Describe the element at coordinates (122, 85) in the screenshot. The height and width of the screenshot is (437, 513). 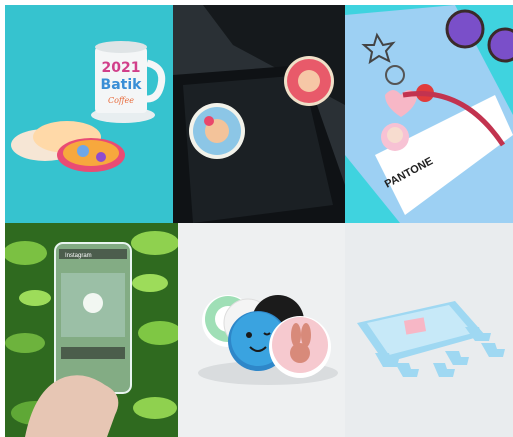
I see `mug-word-text: Batik` at that location.